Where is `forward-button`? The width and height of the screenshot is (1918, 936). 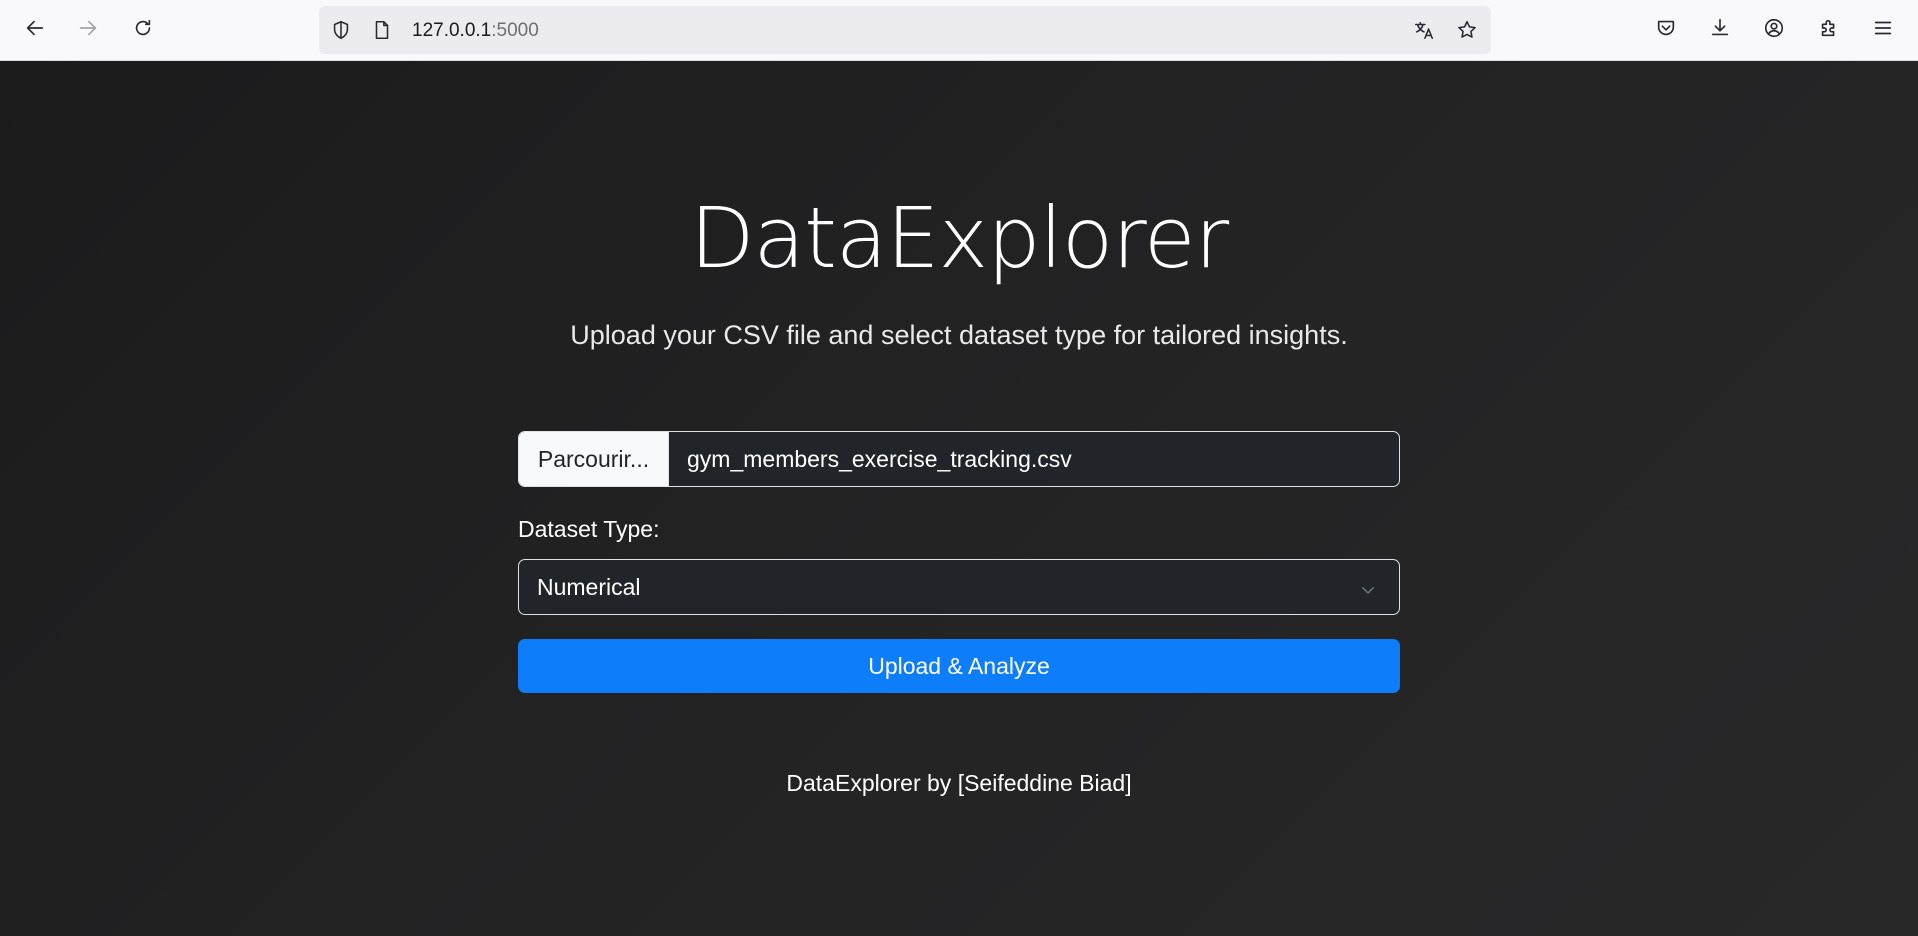 forward-button is located at coordinates (88, 30).